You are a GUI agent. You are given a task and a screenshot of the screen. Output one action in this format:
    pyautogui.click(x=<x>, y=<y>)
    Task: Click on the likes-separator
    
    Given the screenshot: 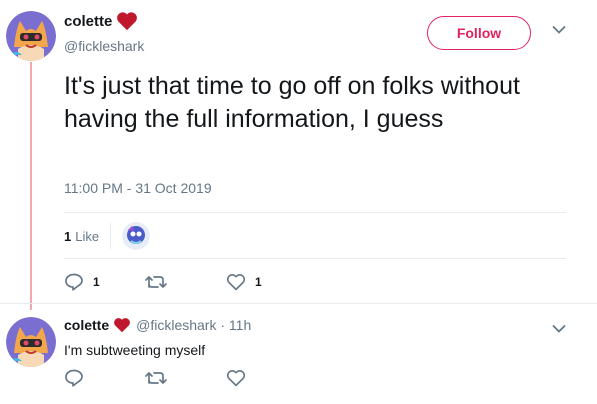 What is the action you would take?
    pyautogui.click(x=111, y=236)
    